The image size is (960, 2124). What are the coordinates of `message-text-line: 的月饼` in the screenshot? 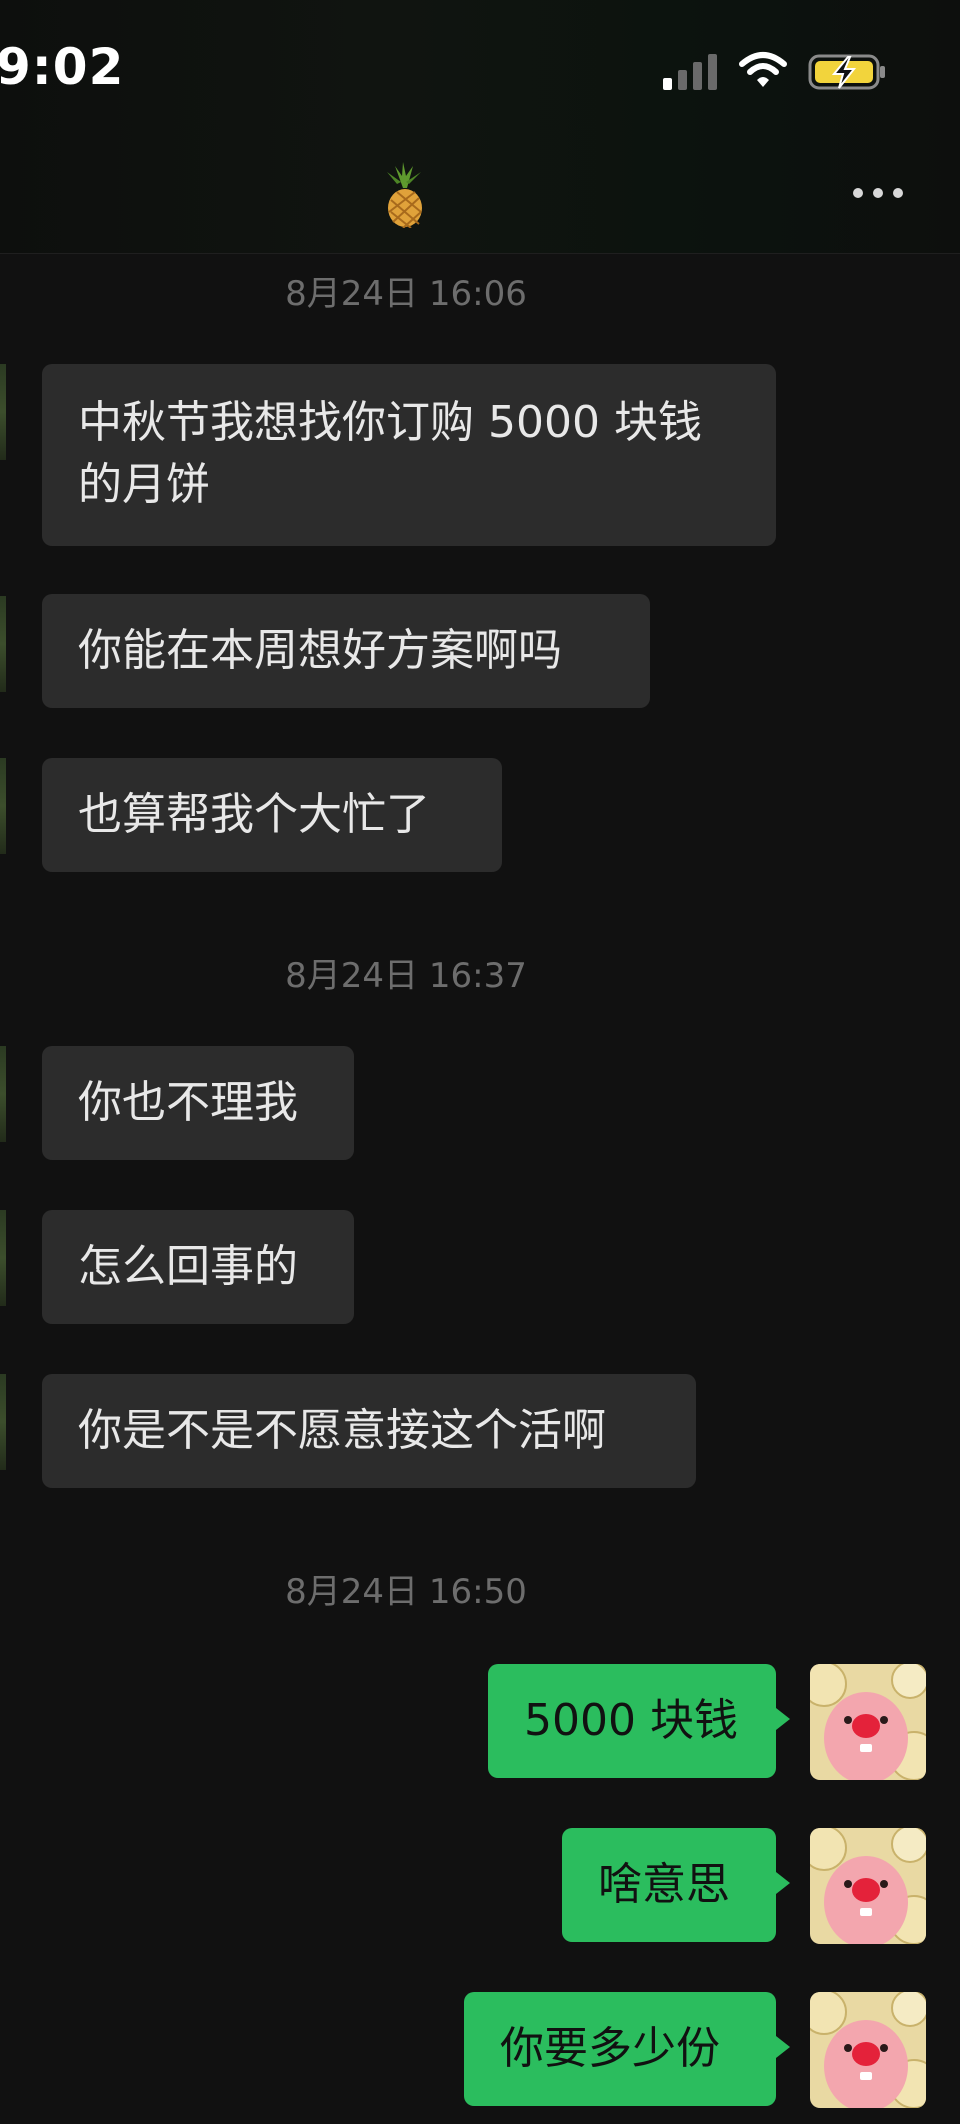 It's located at (144, 484).